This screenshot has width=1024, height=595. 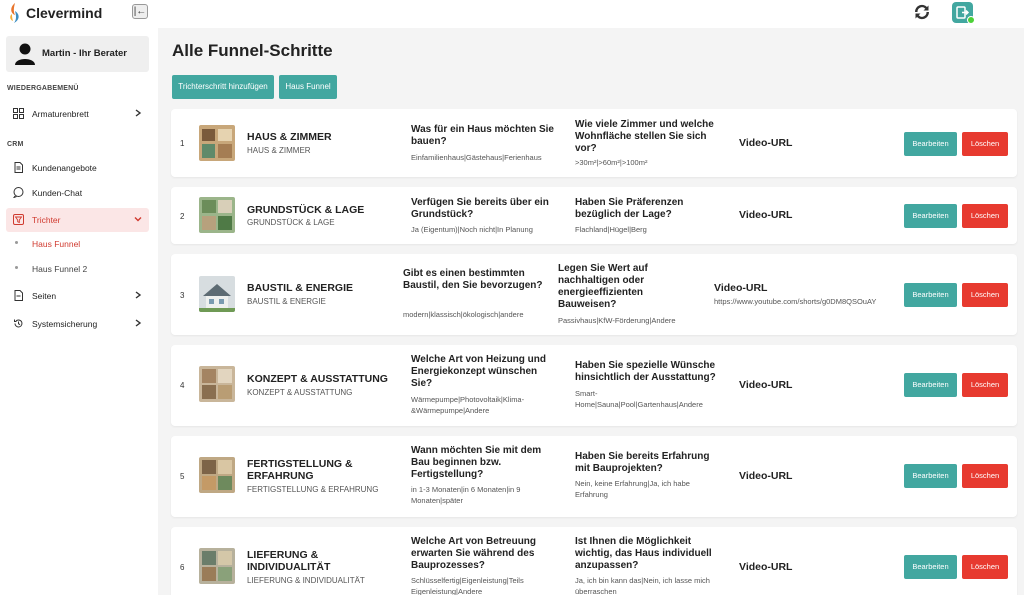 What do you see at coordinates (182, 476) in the screenshot?
I see `row-number: 5` at bounding box center [182, 476].